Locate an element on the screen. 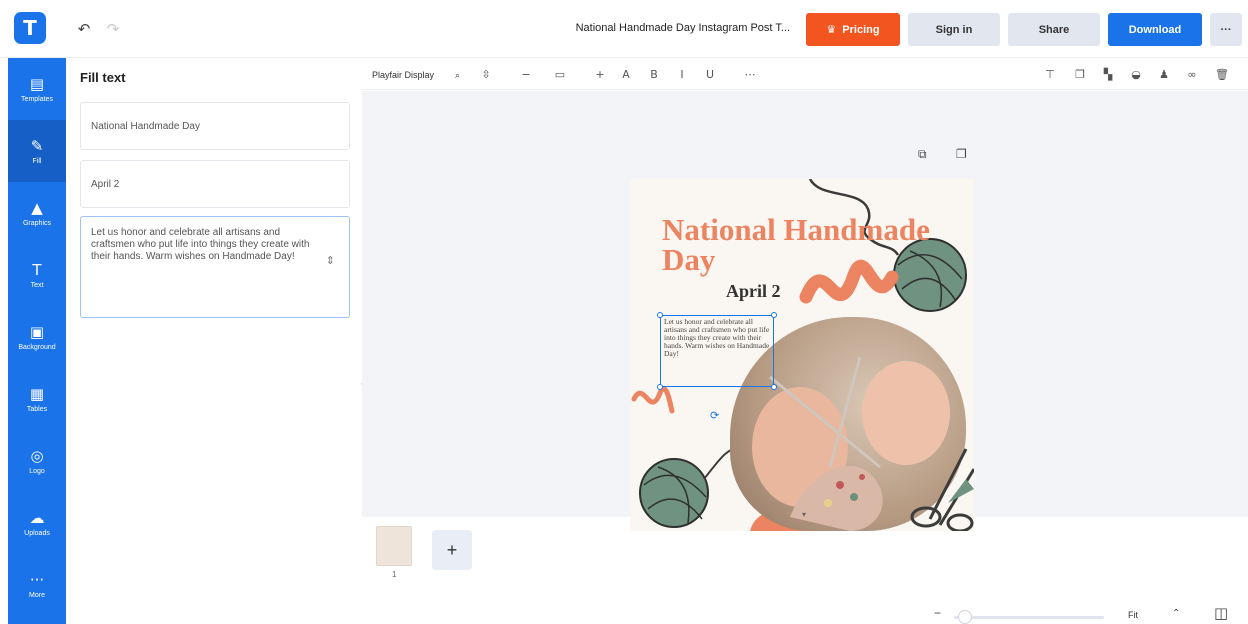 Image resolution: width=1248 pixels, height=624 pixels. page-thumbnail is located at coordinates (394, 546).